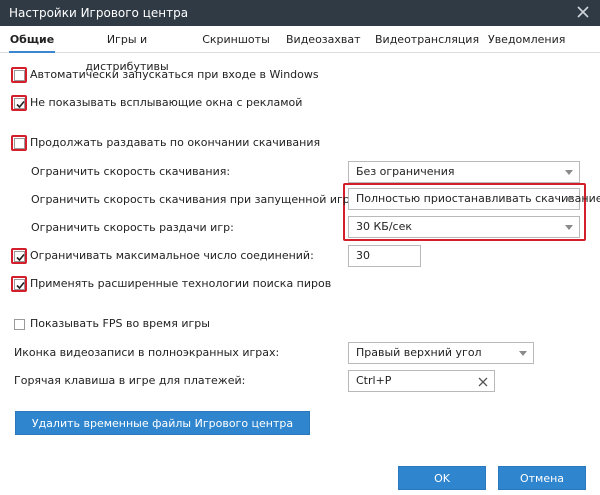  Describe the element at coordinates (99, 13) in the screenshot. I see `window-title: Настройки Игрового центра` at that location.